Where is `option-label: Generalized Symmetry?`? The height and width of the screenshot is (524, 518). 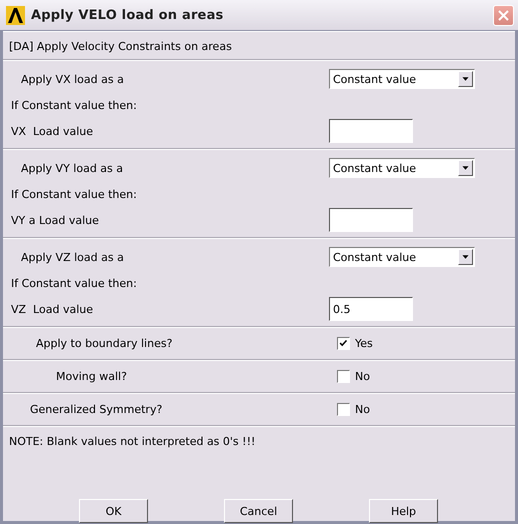 option-label: Generalized Symmetry? is located at coordinates (96, 409).